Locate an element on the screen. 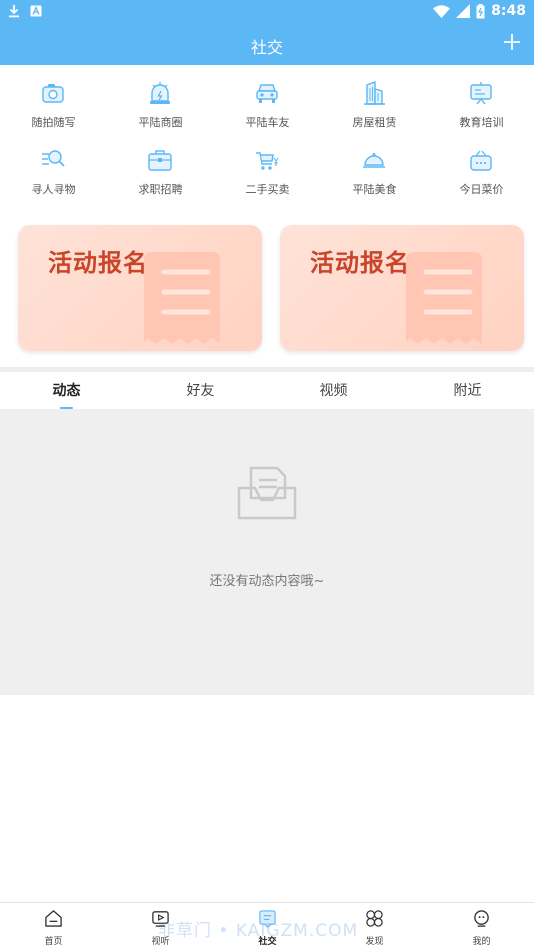 The width and height of the screenshot is (534, 950). tab-label: 附近 is located at coordinates (467, 391).